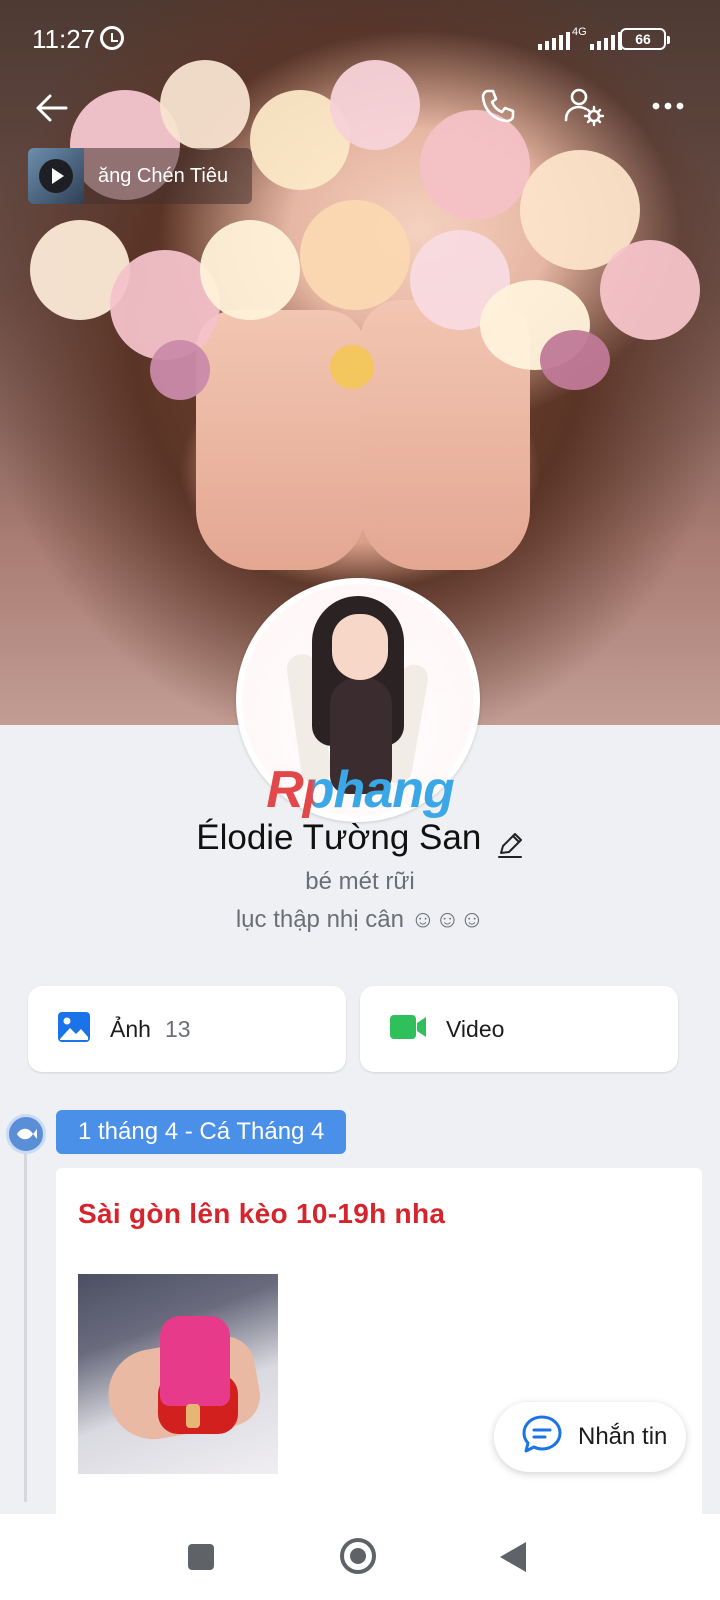 The height and width of the screenshot is (1600, 720). I want to click on status-time: 11:27, so click(64, 39).